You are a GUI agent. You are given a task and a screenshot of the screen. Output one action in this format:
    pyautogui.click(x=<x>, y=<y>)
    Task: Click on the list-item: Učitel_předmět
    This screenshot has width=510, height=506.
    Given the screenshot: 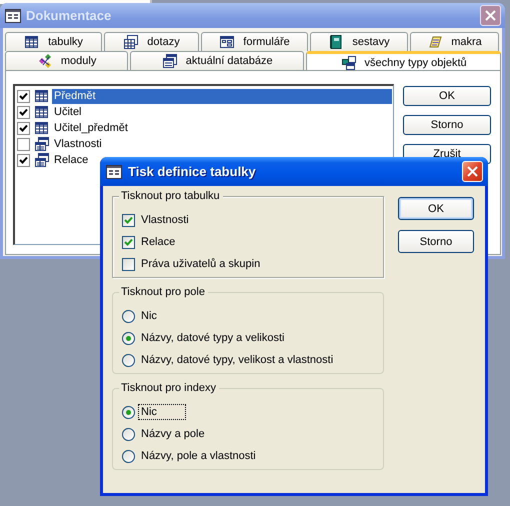 What is the action you would take?
    pyautogui.click(x=90, y=128)
    